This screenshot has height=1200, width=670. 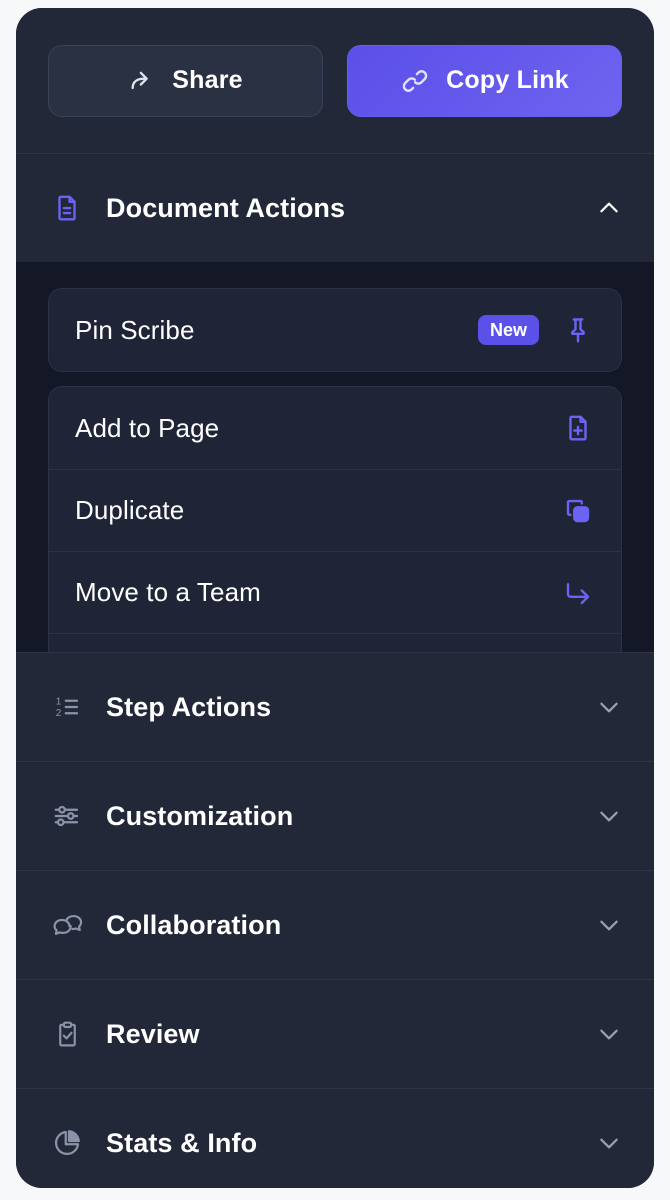 I want to click on section-header-document-actions: Document Actions, so click(x=335, y=208).